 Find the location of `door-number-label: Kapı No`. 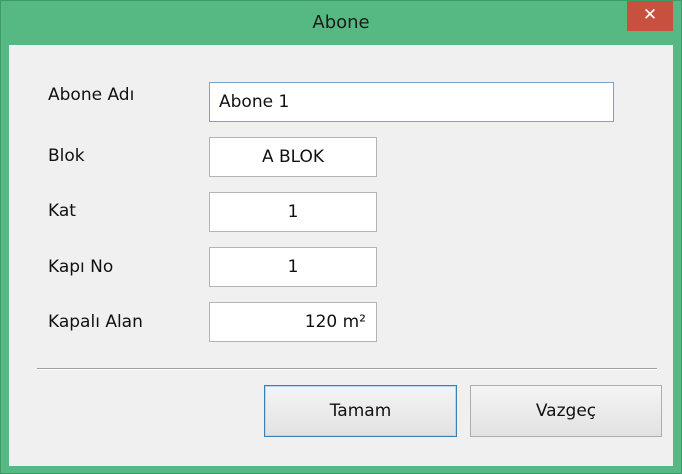

door-number-label: Kapı No is located at coordinates (81, 267).